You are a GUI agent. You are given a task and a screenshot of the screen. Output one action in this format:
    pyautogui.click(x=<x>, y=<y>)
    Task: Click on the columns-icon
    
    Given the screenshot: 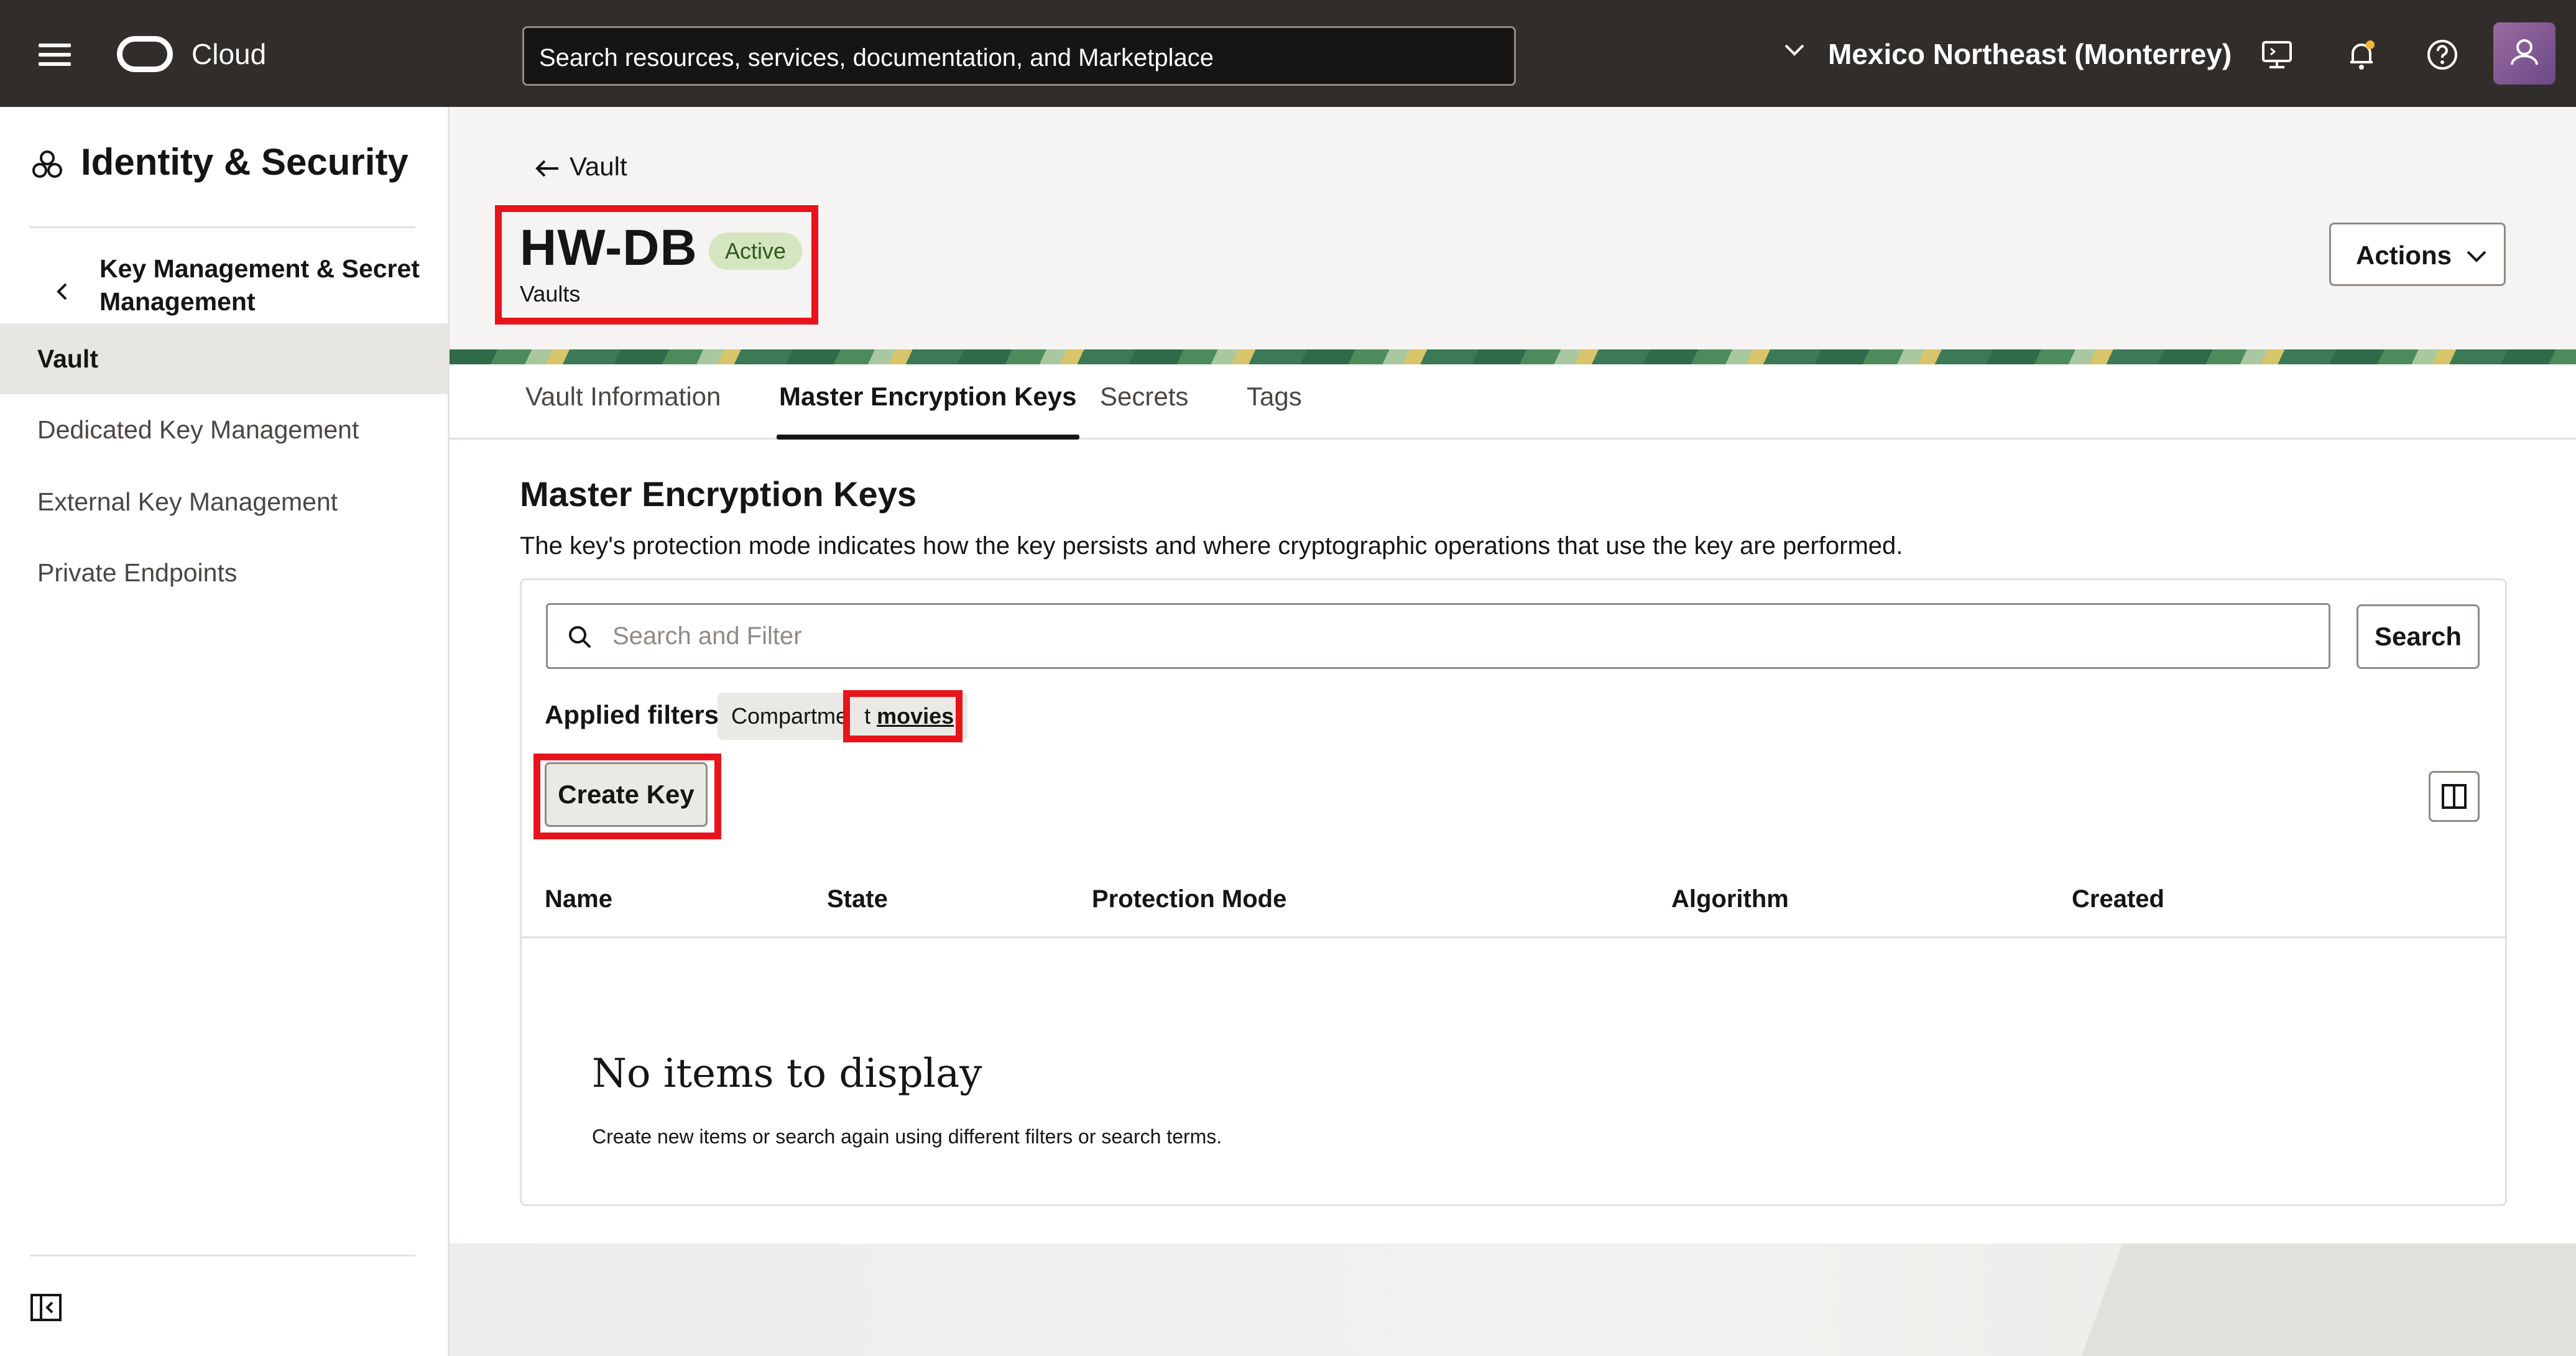 What is the action you would take?
    pyautogui.click(x=2454, y=796)
    